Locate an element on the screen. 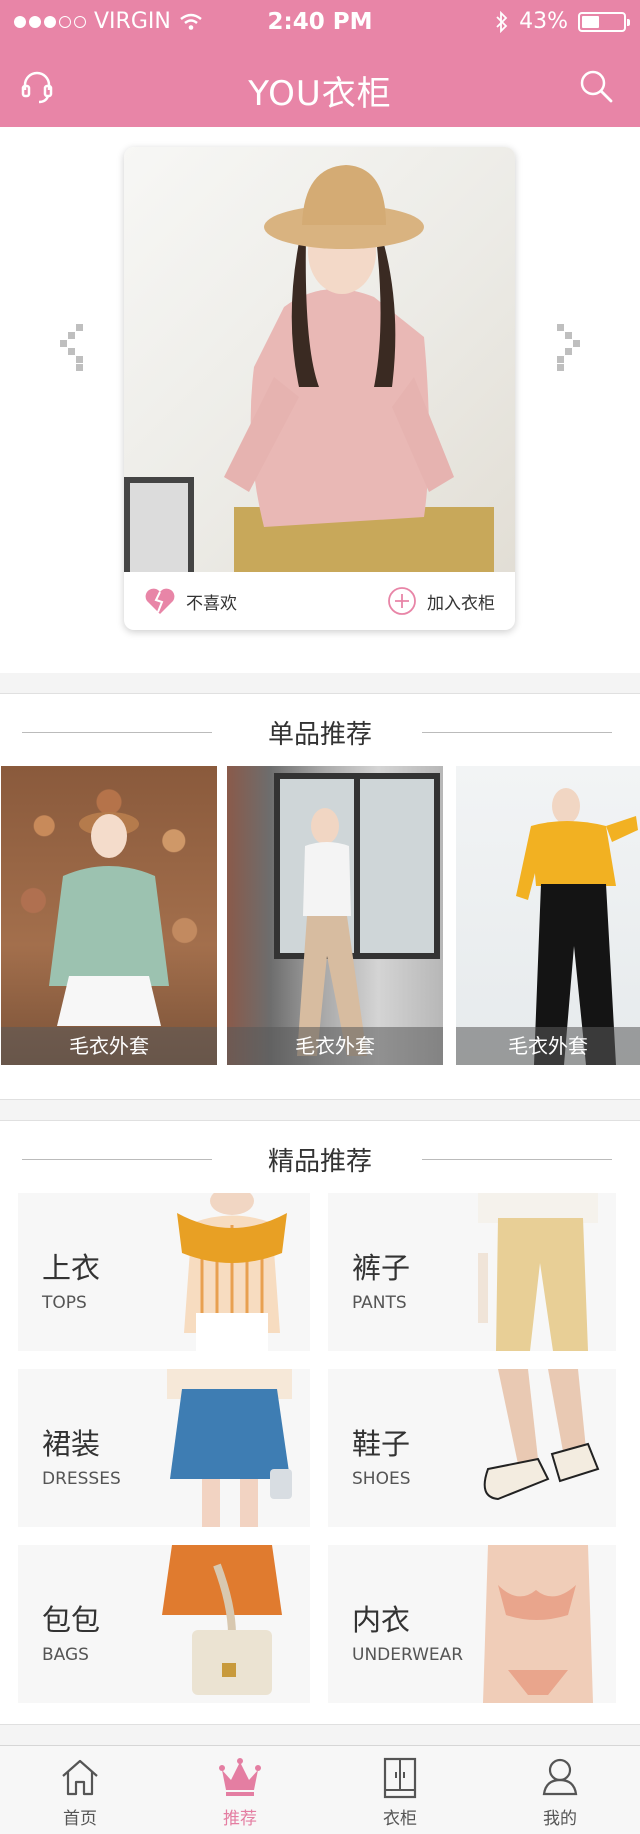 The width and height of the screenshot is (640, 1834). tab-recommend: 推荐 is located at coordinates (240, 1790).